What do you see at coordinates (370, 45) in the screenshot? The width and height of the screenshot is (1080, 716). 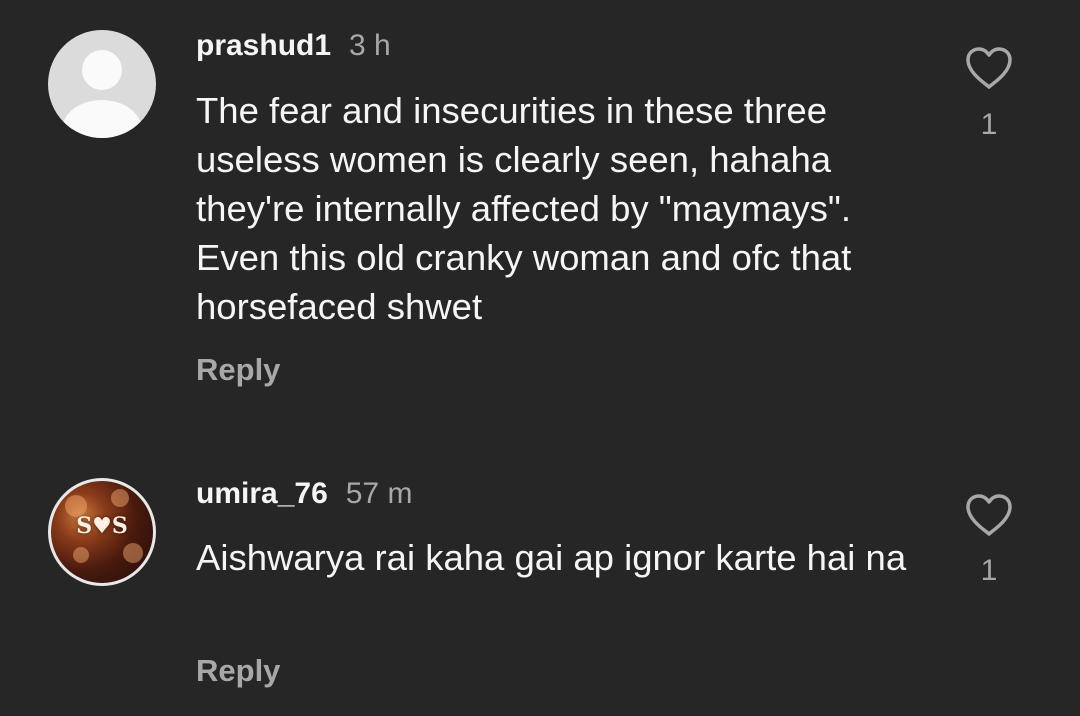 I see `timestamp: 3 h` at bounding box center [370, 45].